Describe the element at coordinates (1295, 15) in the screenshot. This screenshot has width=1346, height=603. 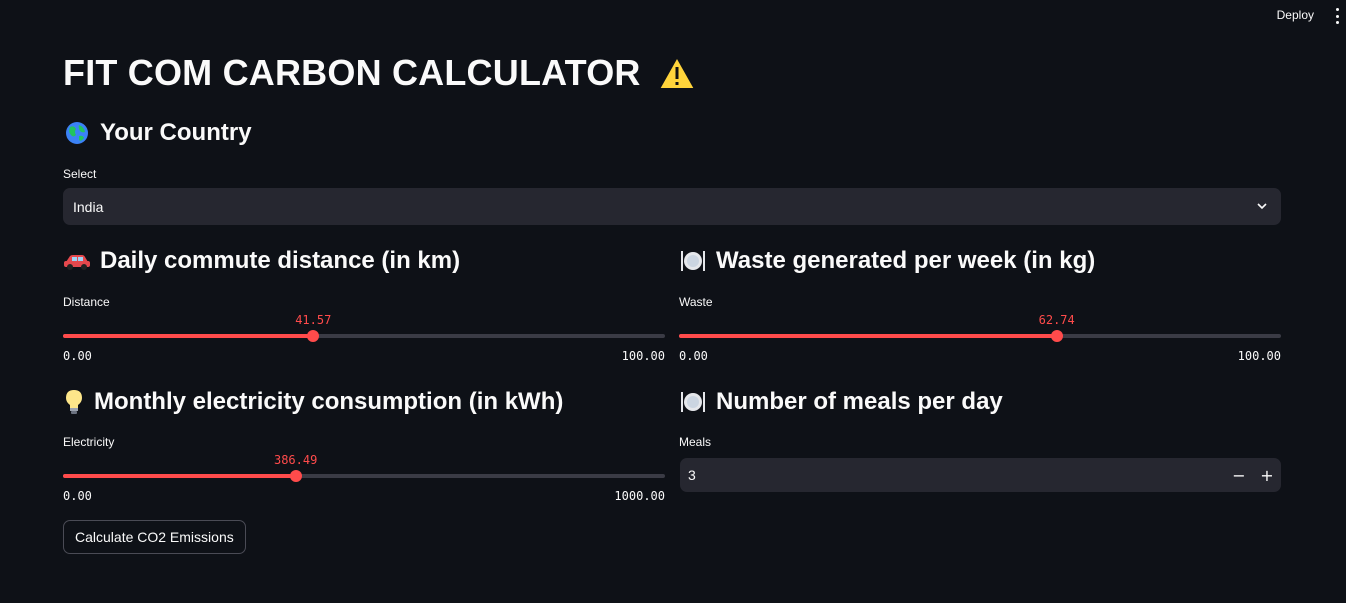
I see `deploy-button: Deploy` at that location.